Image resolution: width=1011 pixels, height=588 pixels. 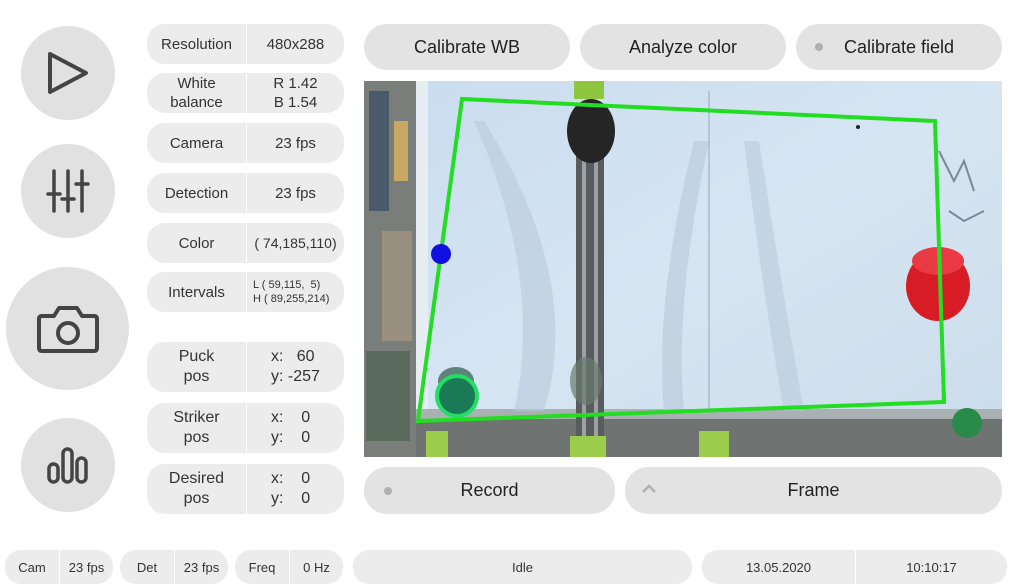 I want to click on striker-pos-row: Striker pos x: 0 y: 0, so click(x=245, y=428).